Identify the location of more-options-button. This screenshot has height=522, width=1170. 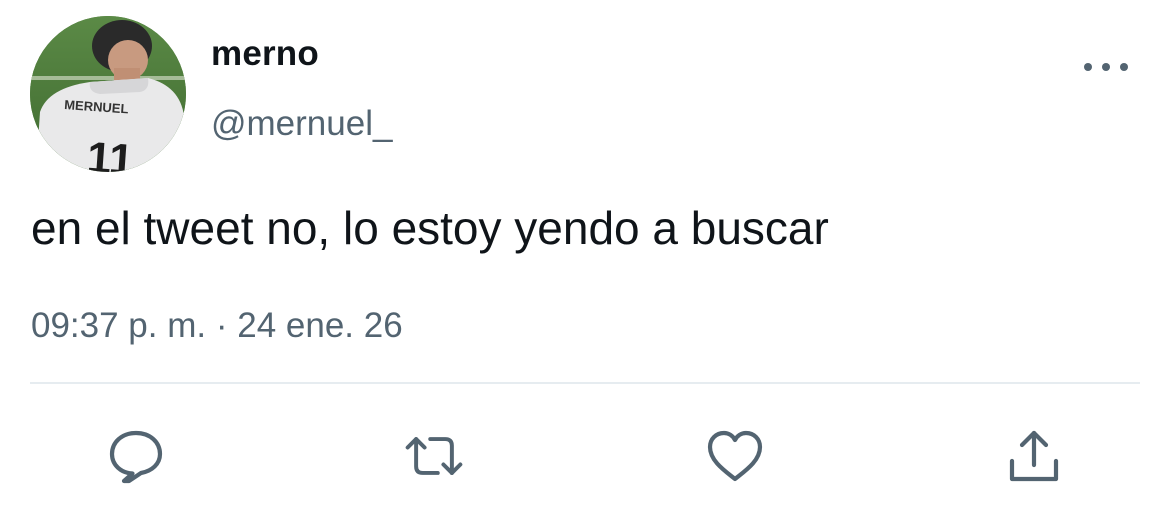
(1106, 67).